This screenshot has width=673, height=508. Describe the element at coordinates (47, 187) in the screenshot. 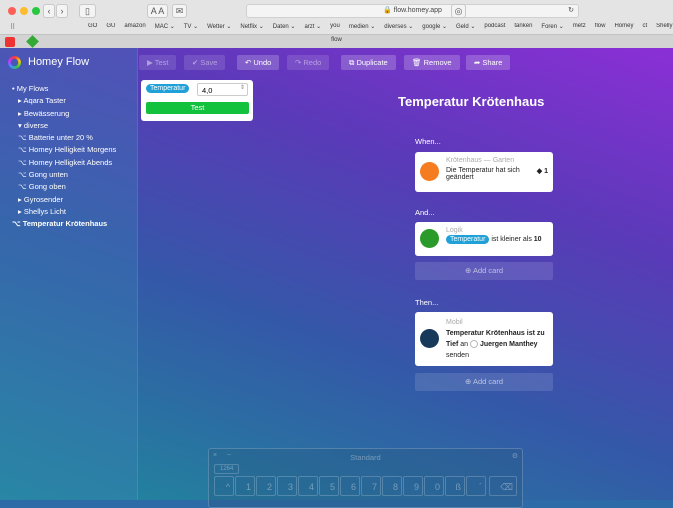

I see `sidebar-item-label: Gong oben` at that location.